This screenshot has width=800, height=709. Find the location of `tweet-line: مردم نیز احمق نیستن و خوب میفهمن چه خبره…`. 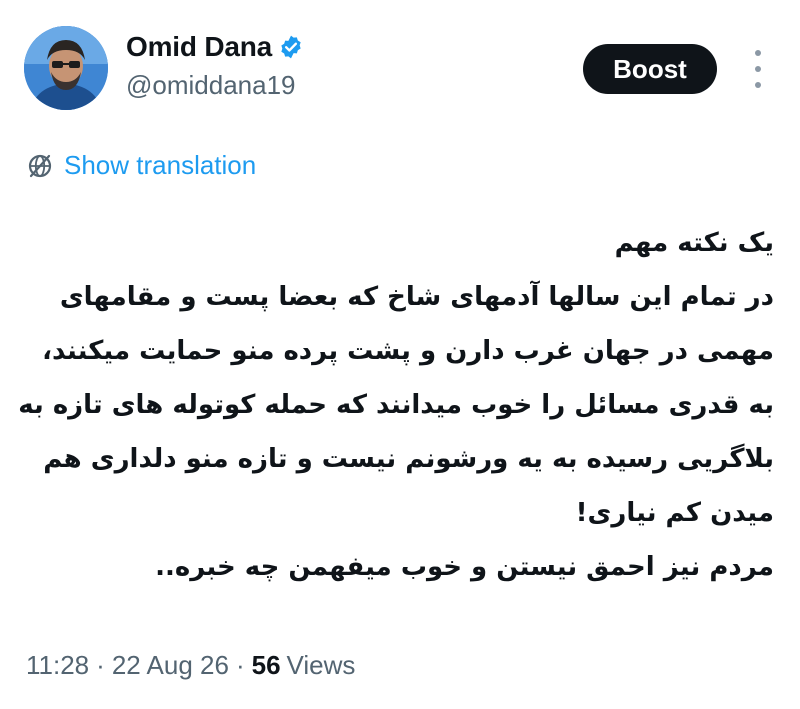

tweet-line: مردم نیز احمق نیستن و خوب میفهمن چه خبره… is located at coordinates (464, 567).